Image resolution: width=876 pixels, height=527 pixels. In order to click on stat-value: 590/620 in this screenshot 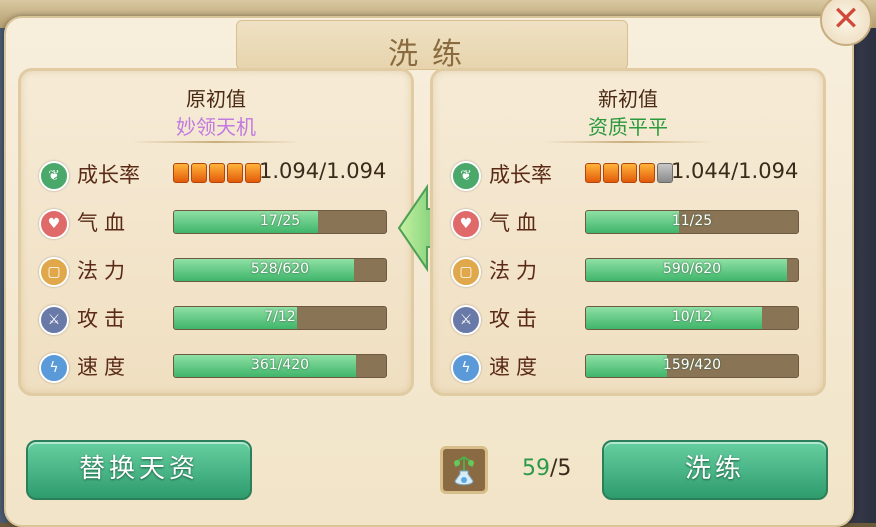, I will do `click(692, 269)`.